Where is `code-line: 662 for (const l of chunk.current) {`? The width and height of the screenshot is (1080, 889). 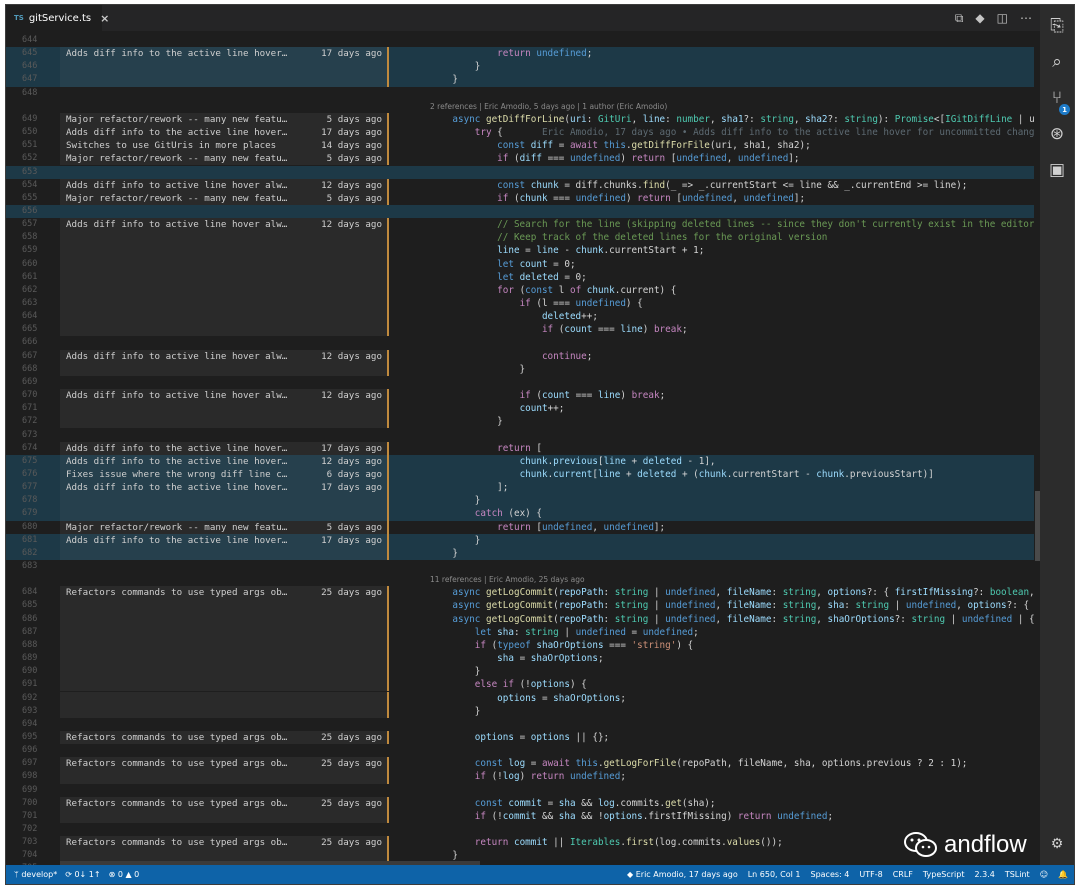 code-line: 662 for (const l of chunk.current) { is located at coordinates (524, 290).